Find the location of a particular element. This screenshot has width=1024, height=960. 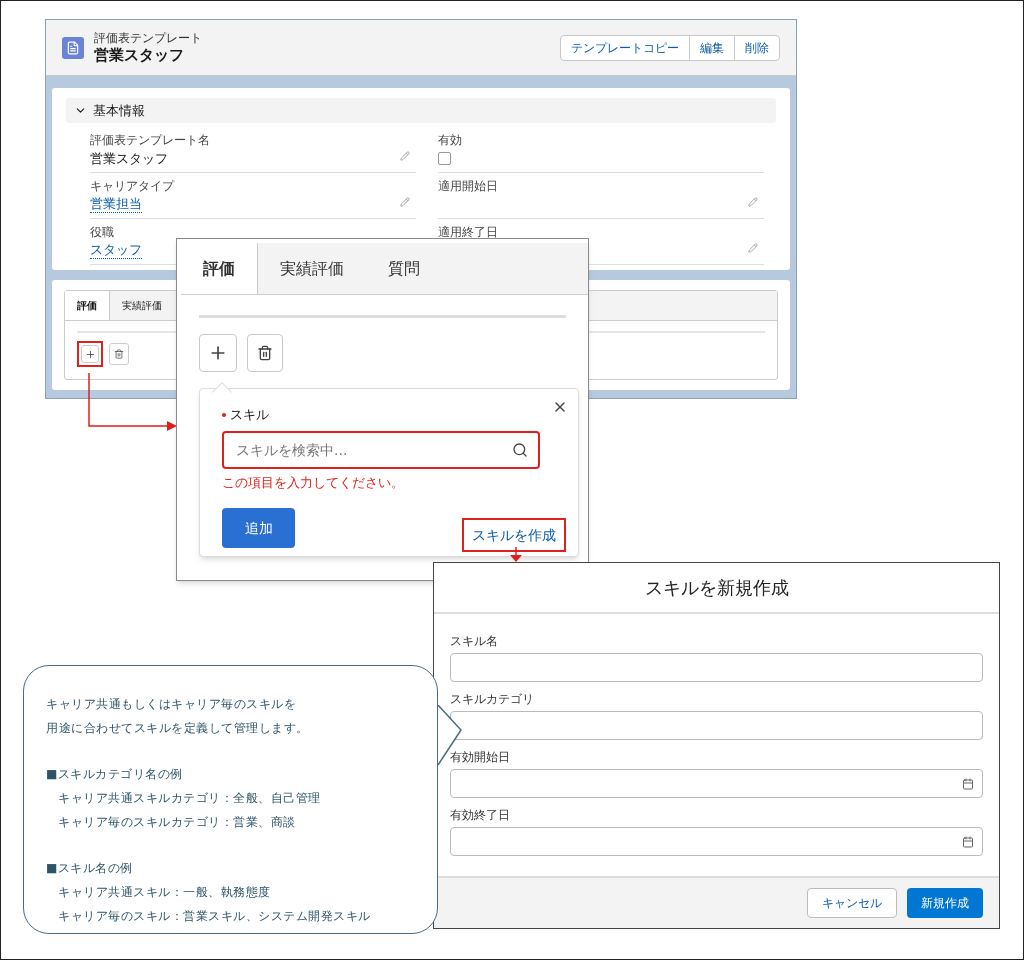

object-label: 評価表テンプレート is located at coordinates (148, 38).